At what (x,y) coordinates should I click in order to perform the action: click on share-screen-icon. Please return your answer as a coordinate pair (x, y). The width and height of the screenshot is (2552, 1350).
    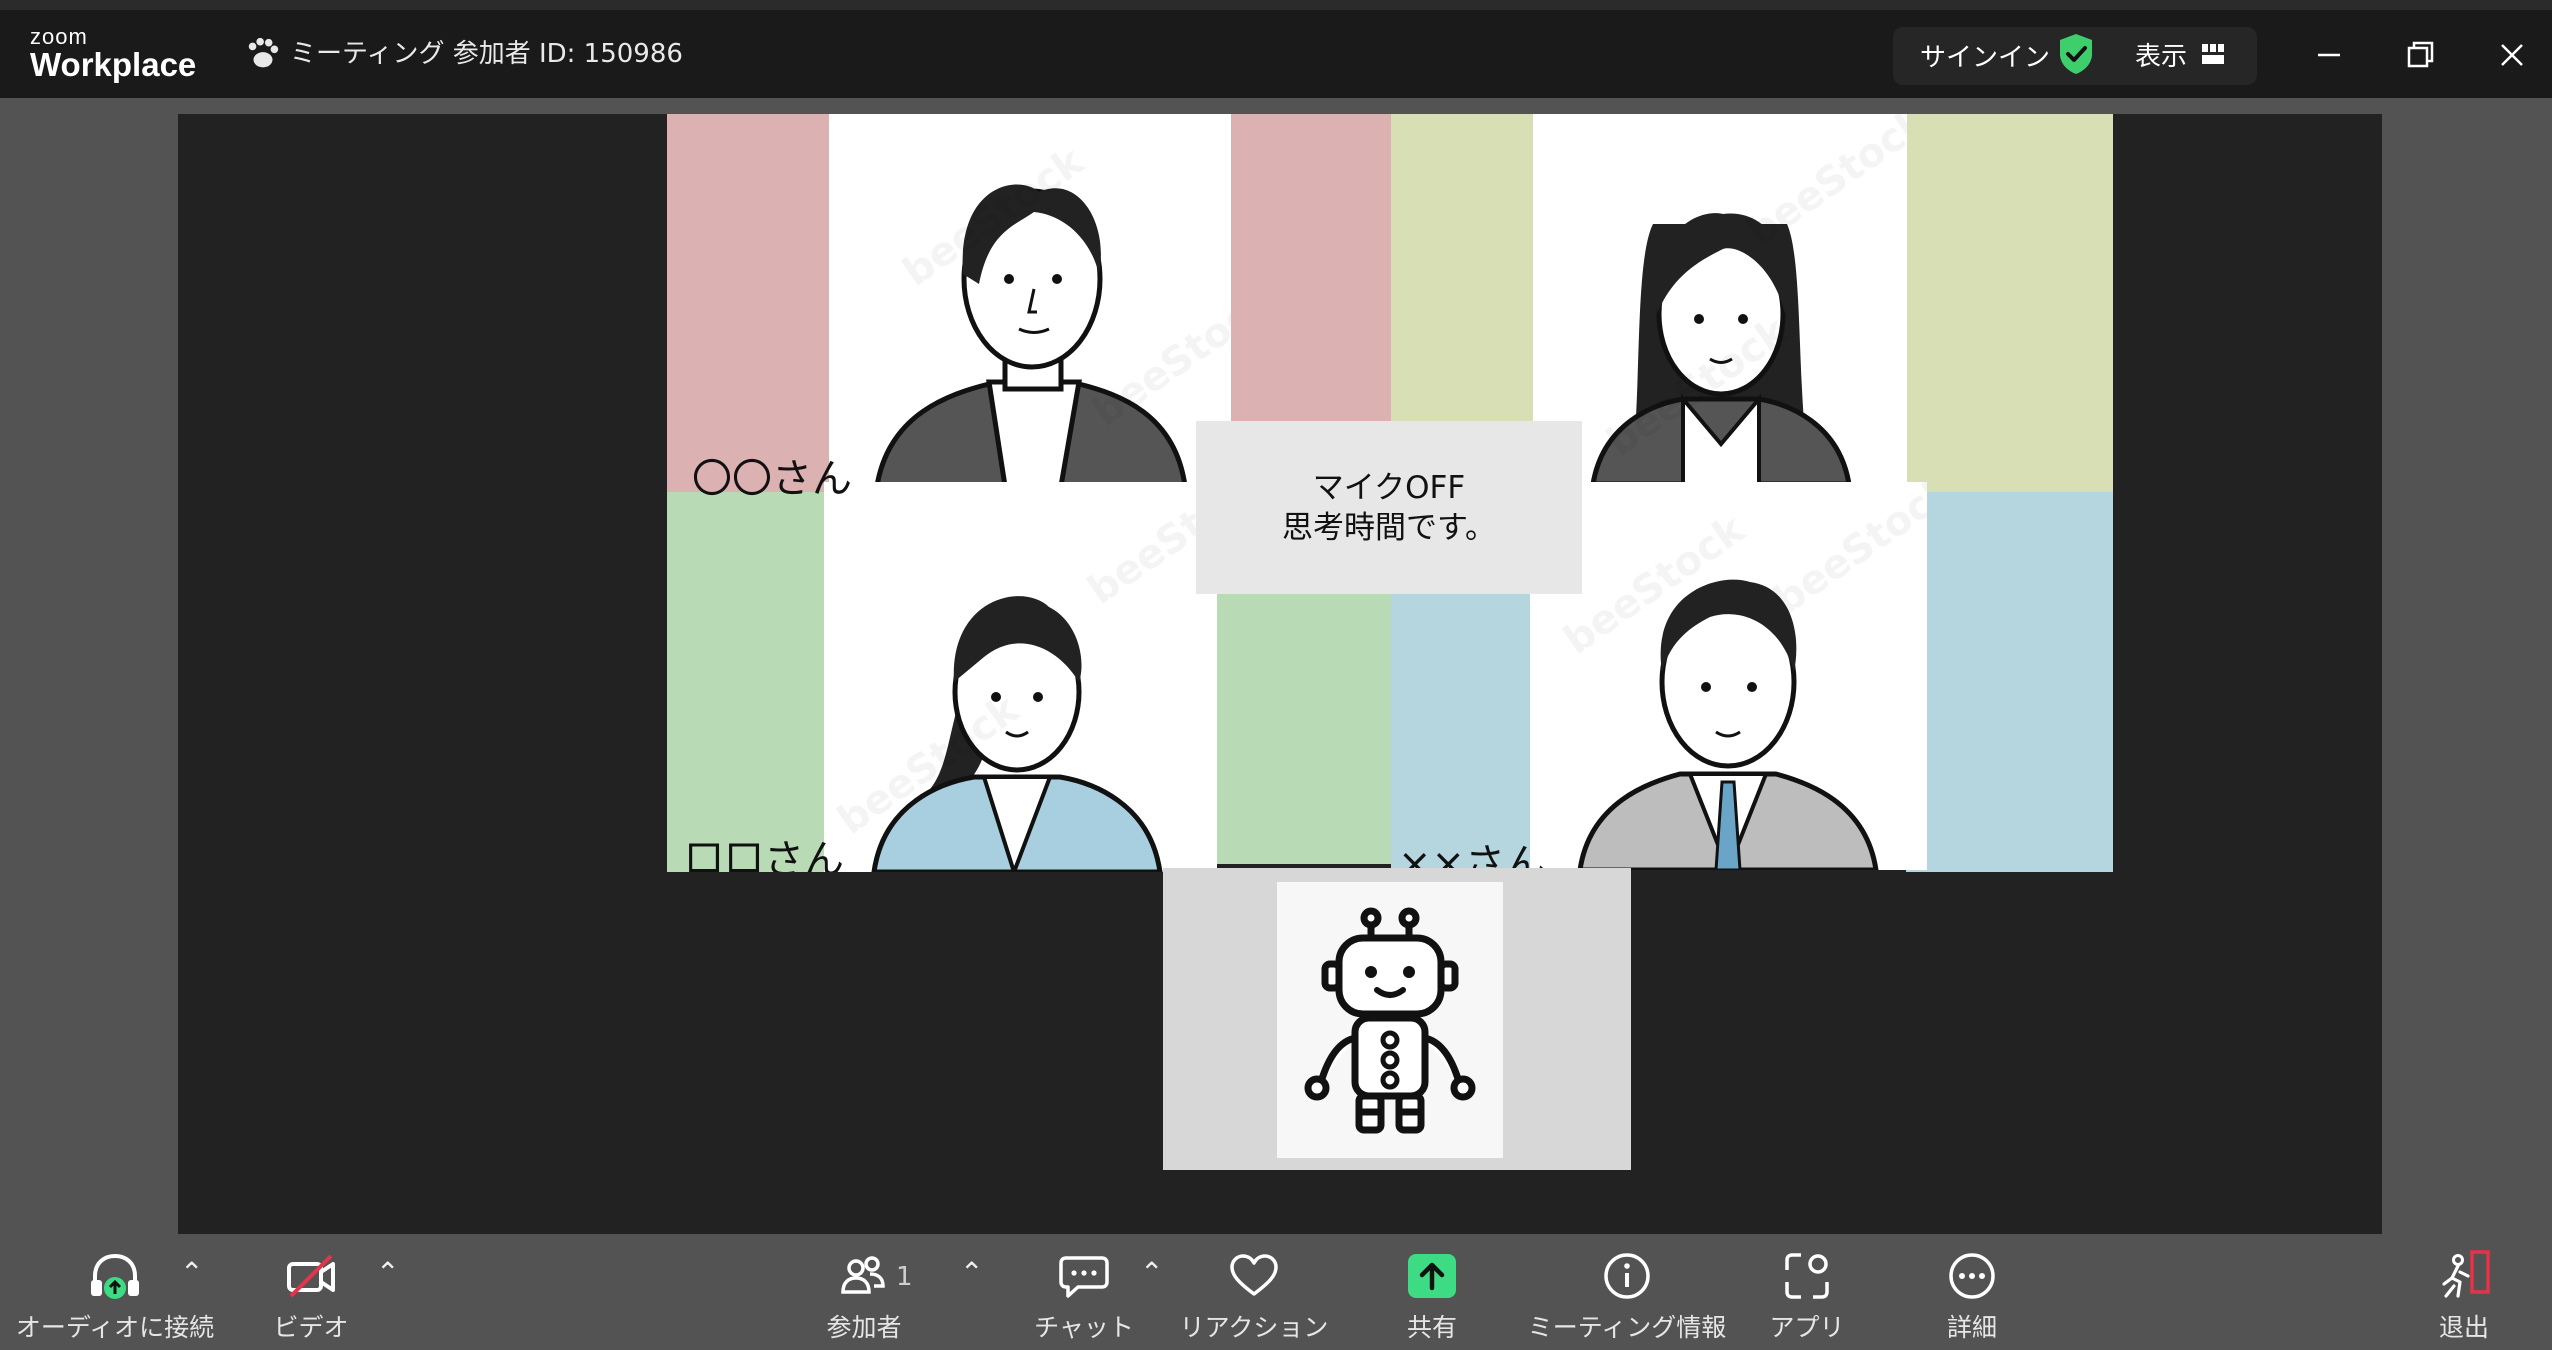
    Looking at the image, I should click on (1432, 1276).